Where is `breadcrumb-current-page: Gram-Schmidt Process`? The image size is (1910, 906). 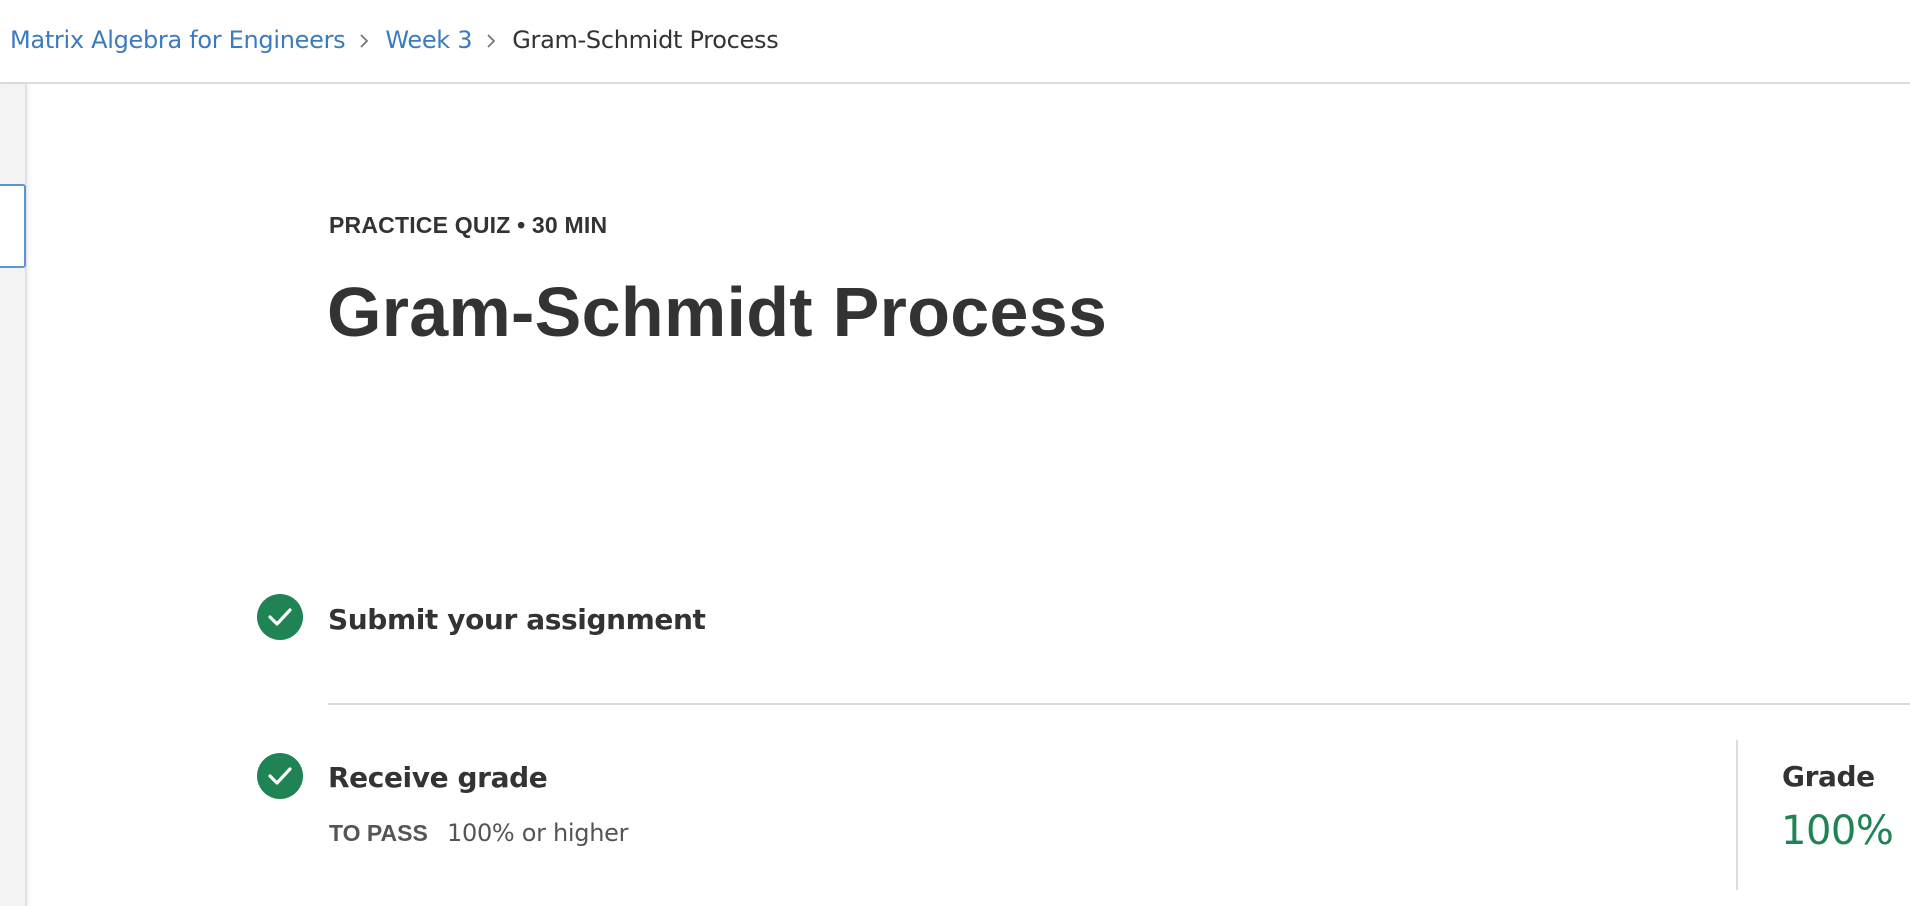
breadcrumb-current-page: Gram-Schmidt Process is located at coordinates (645, 40).